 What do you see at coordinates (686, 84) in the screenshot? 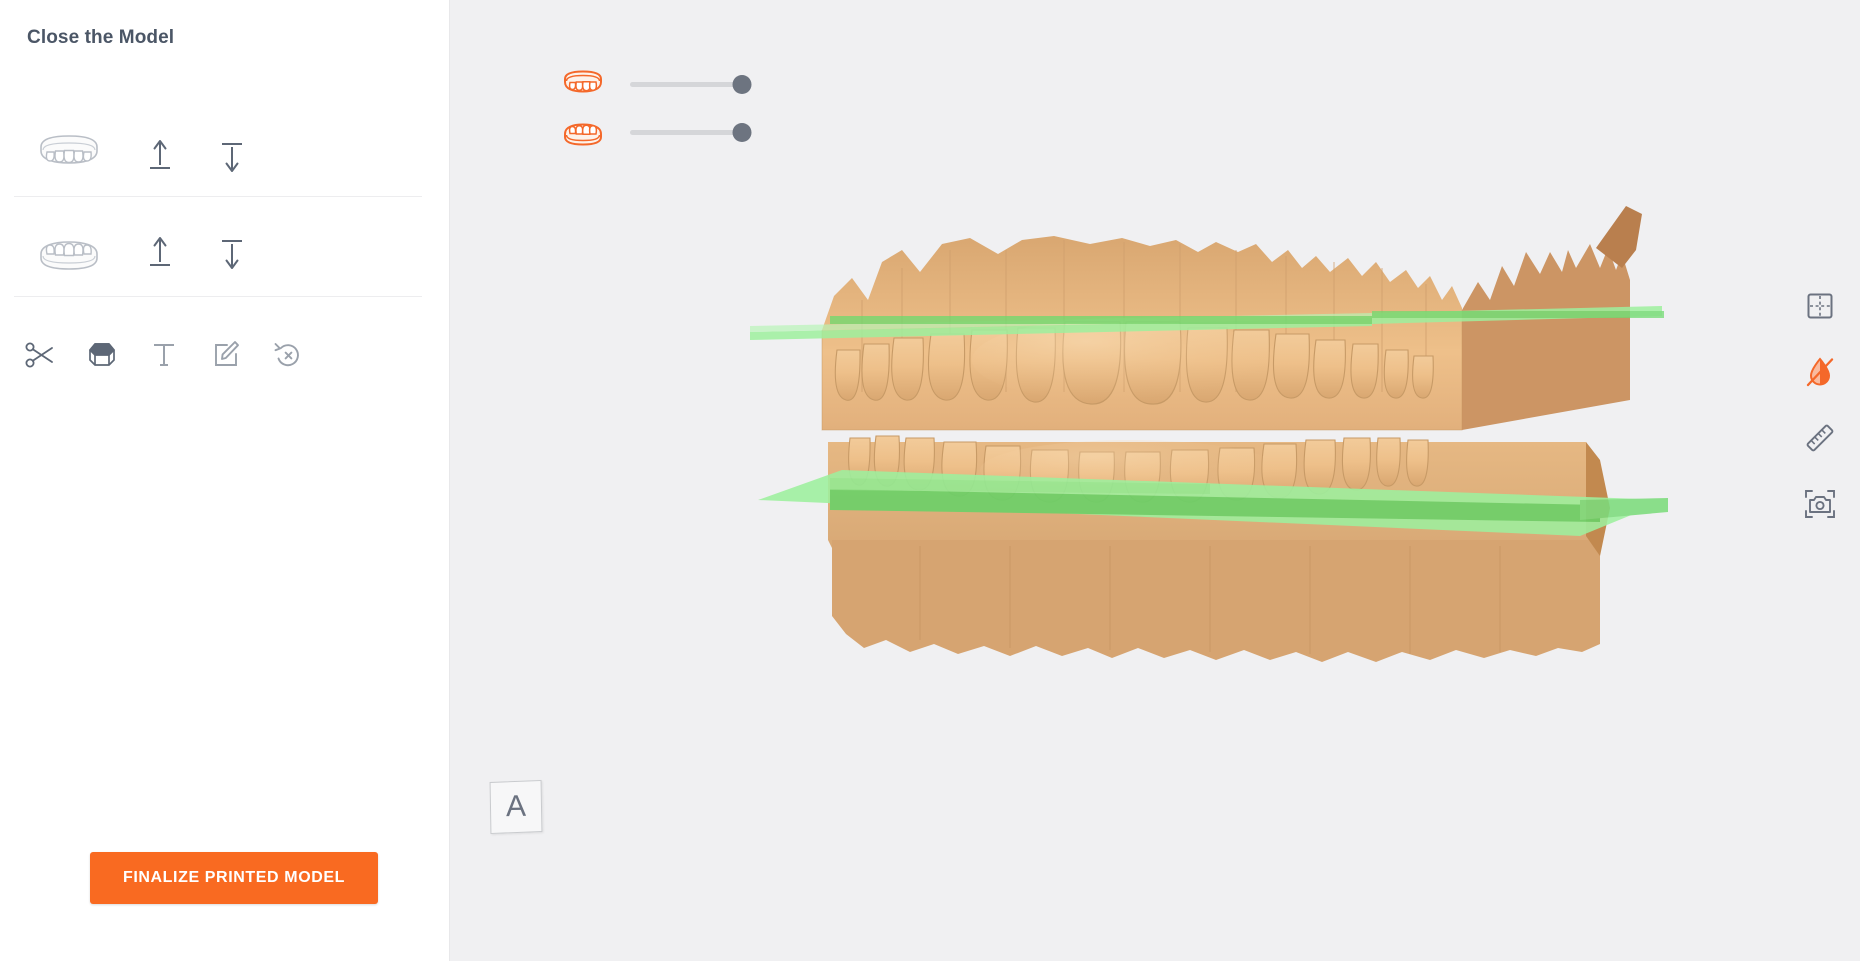
I see `upper-slider-track` at bounding box center [686, 84].